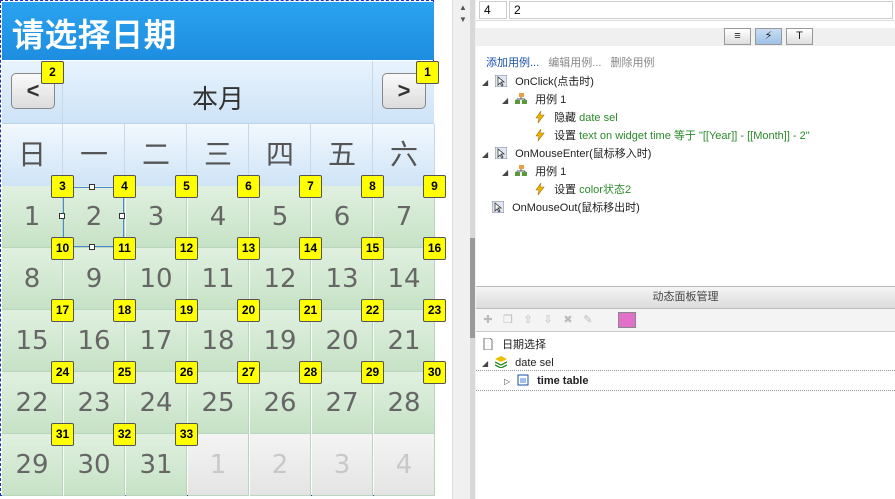 This screenshot has height=499, width=895. What do you see at coordinates (582, 190) in the screenshot?
I see `action-set-color: 设置 color状态2` at bounding box center [582, 190].